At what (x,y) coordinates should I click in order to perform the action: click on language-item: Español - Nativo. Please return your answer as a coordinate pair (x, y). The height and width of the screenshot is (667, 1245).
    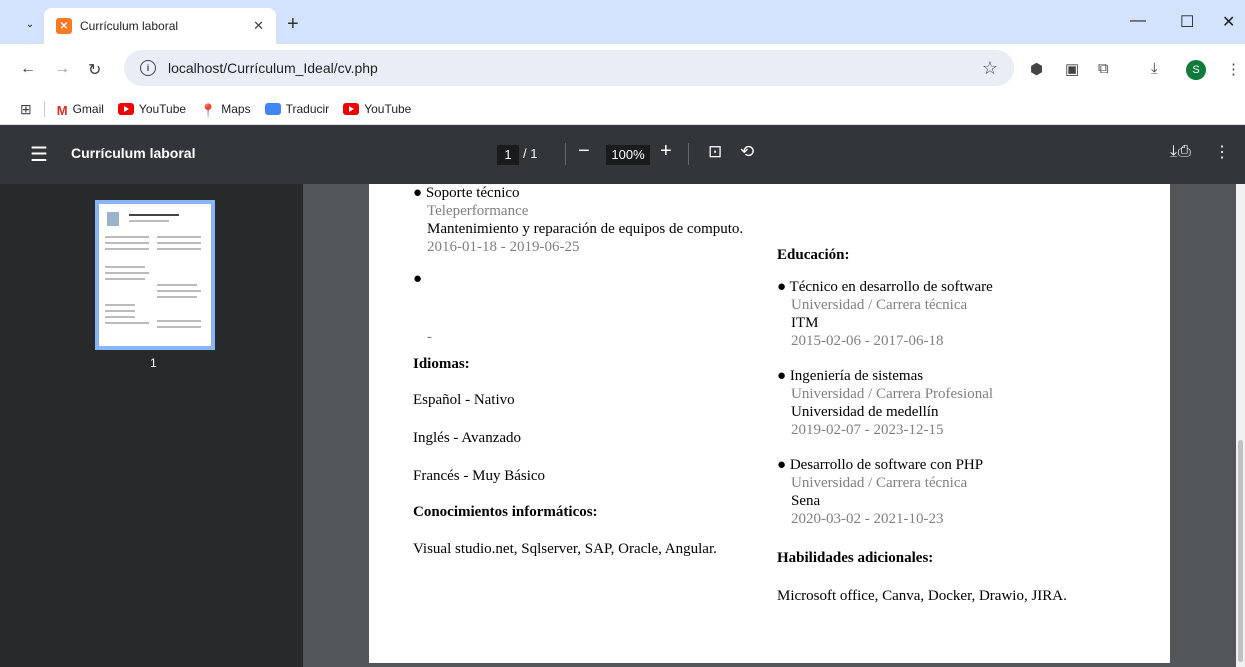
    Looking at the image, I should click on (464, 400).